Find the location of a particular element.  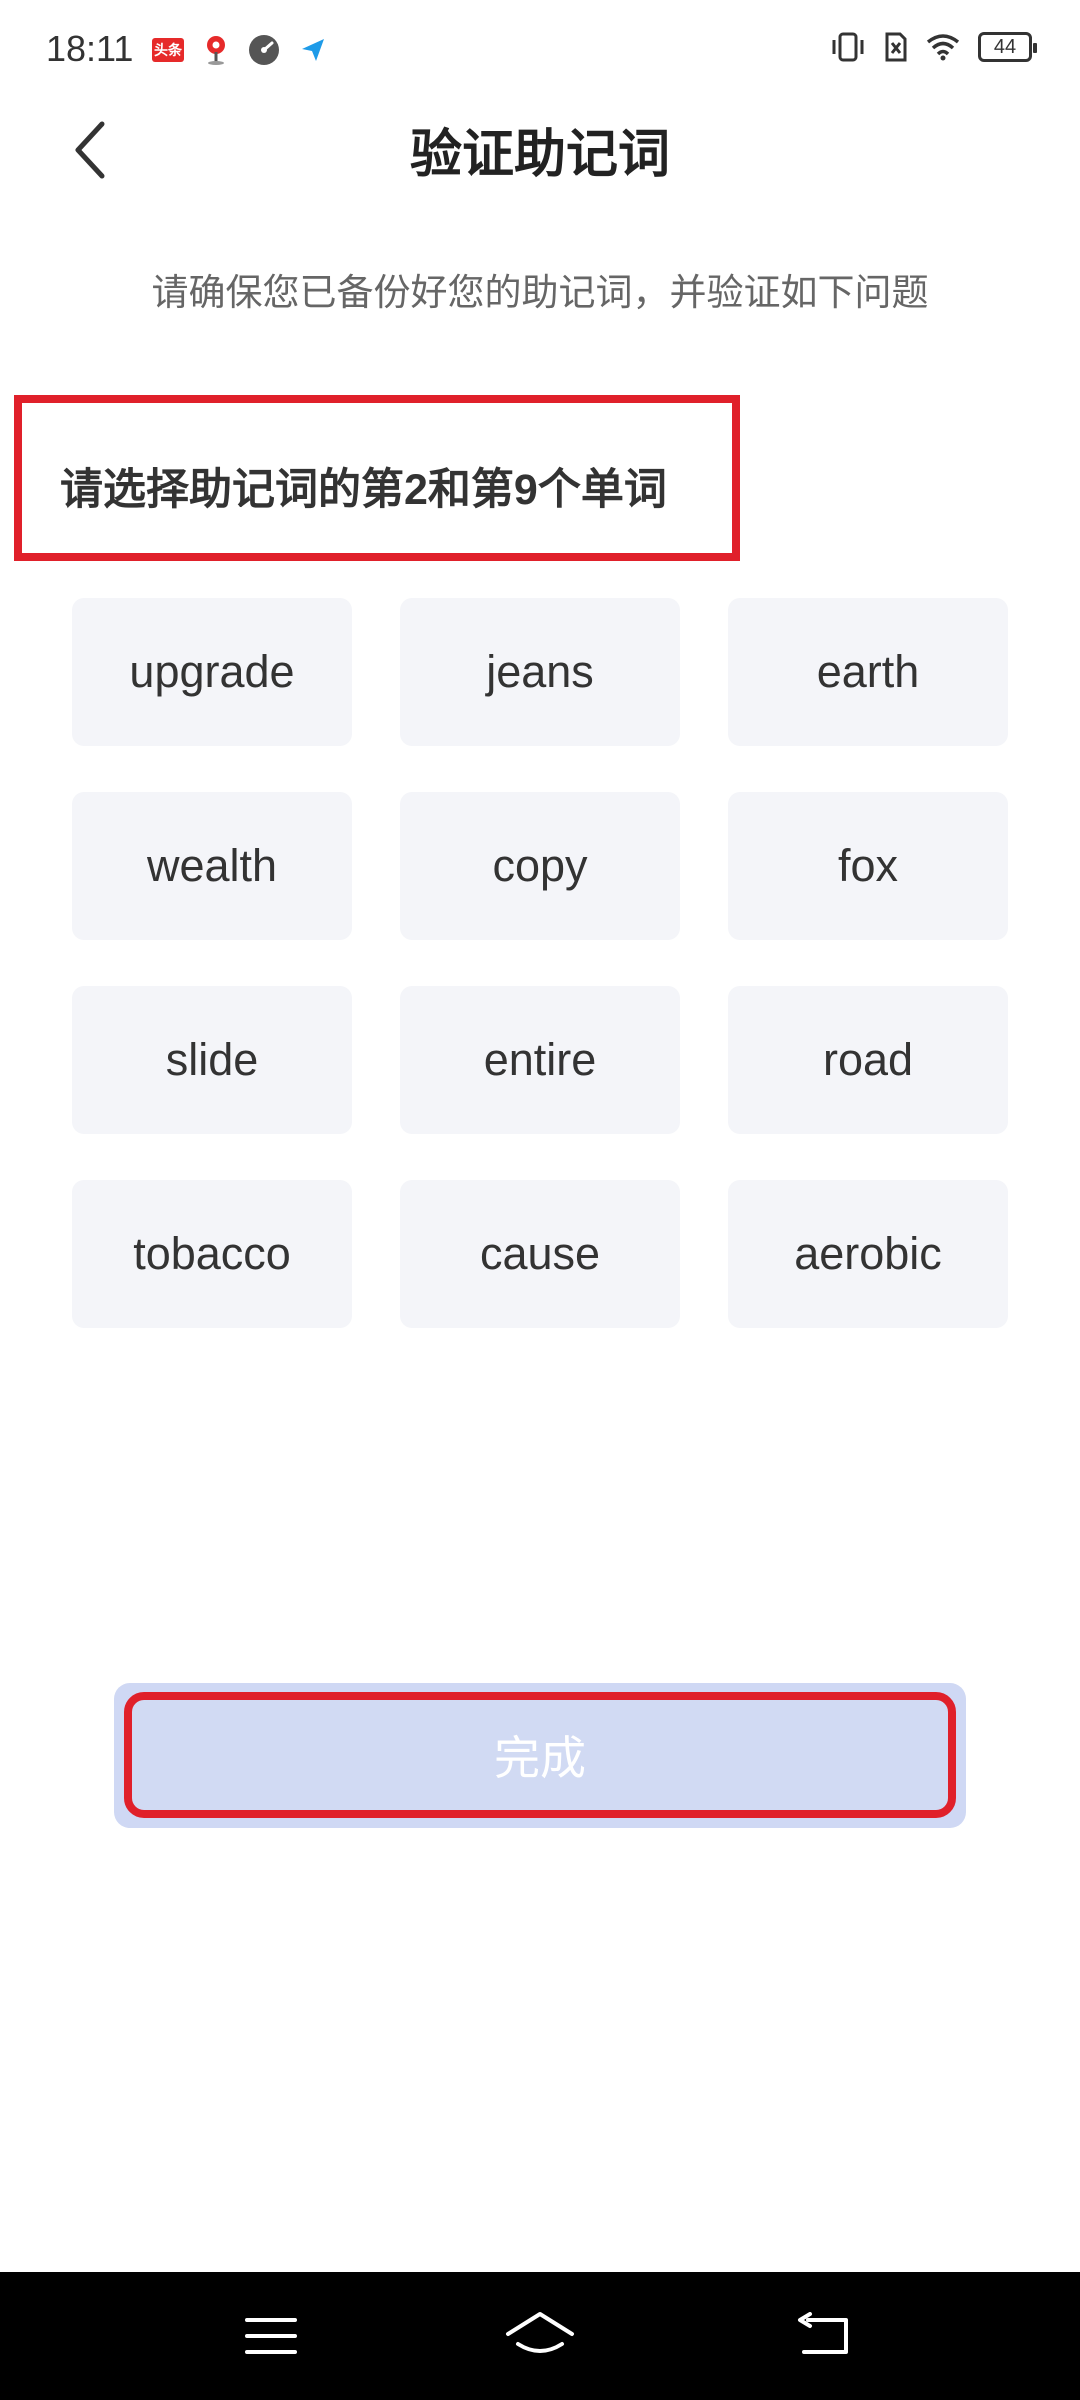

back-arrow-icon is located at coordinates (823, 2333).